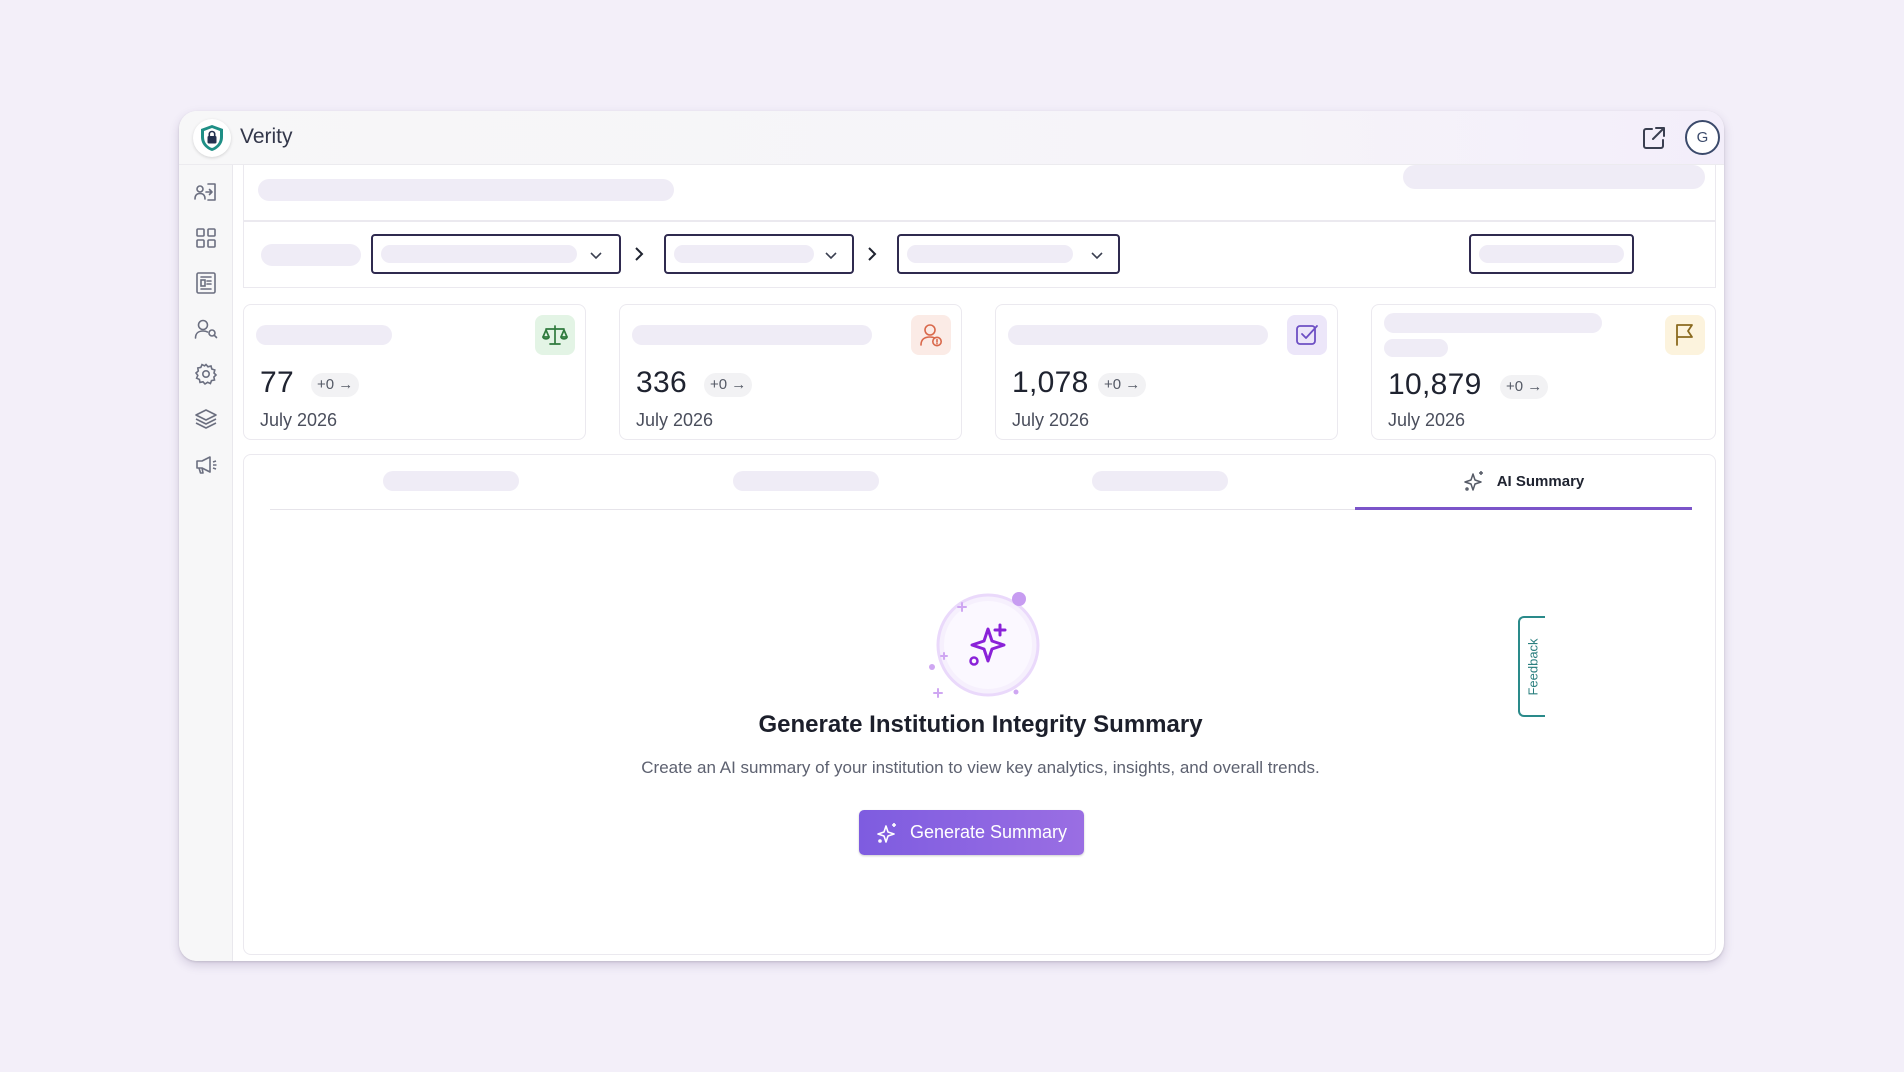  I want to click on title-placeholder, so click(466, 190).